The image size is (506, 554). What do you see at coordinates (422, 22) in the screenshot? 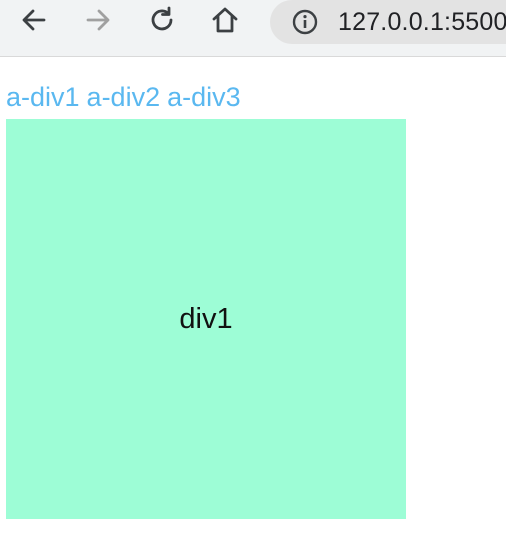
I see `url-text: 127.0.0.1:5500` at bounding box center [422, 22].